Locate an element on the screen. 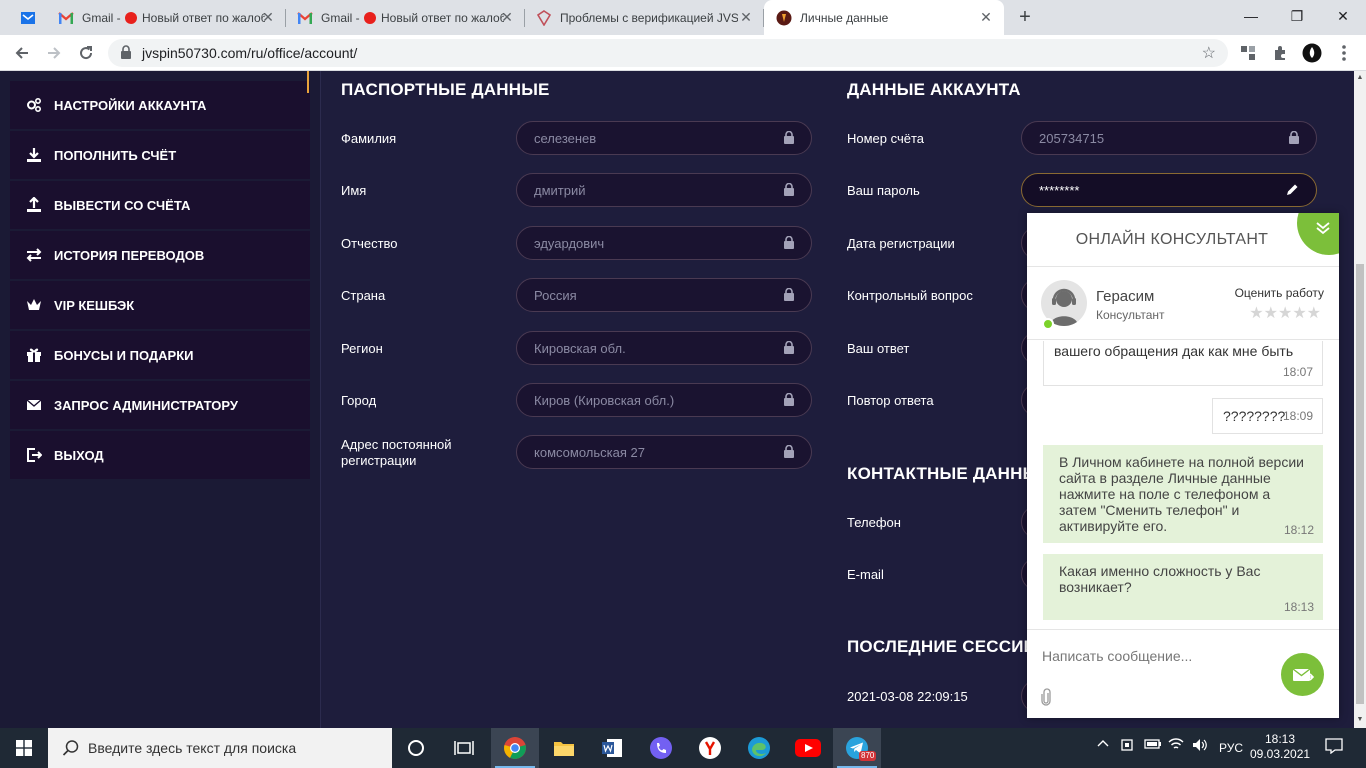  taskbar-viber is located at coordinates (661, 748).